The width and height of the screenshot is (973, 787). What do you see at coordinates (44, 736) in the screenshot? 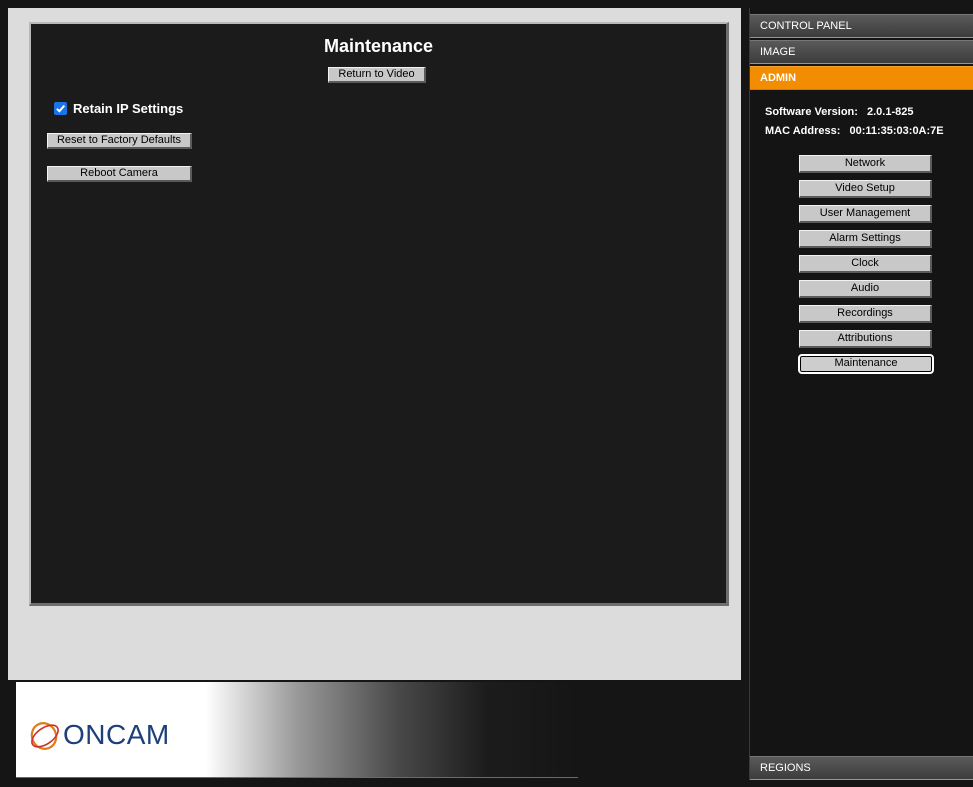
I see `oncam-swoosh-icon` at bounding box center [44, 736].